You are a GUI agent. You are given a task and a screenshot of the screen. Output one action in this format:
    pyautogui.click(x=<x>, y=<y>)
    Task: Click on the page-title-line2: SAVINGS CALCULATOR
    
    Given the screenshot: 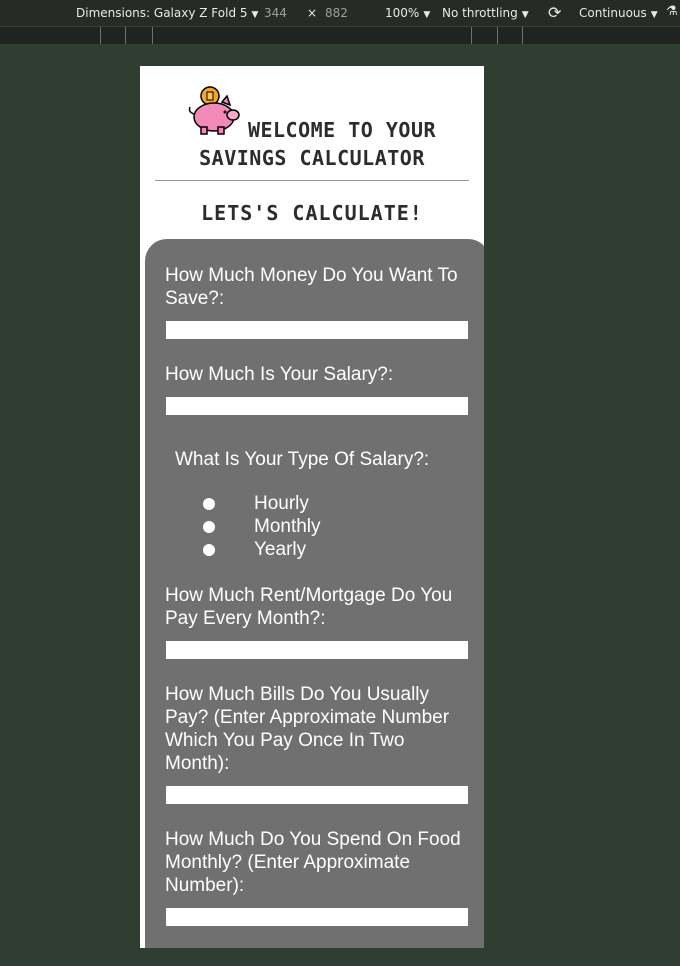 What is the action you would take?
    pyautogui.click(x=312, y=158)
    